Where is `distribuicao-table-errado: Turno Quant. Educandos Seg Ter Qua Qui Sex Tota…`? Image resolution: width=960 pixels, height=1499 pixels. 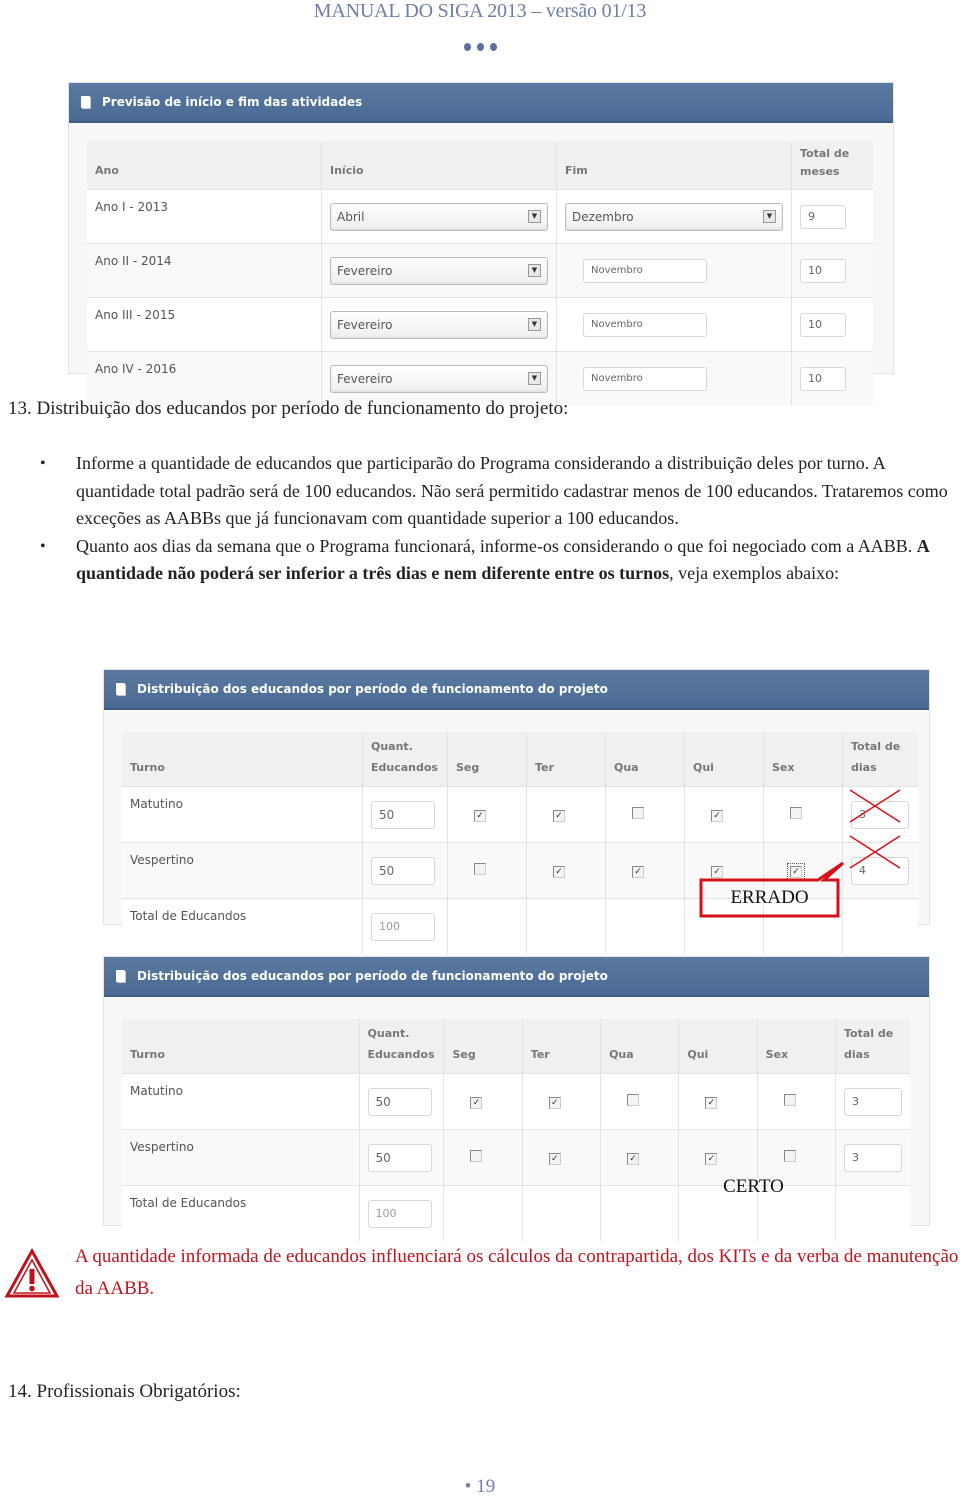 distribuicao-table-errado: Turno Quant. Educandos Seg Ter Qua Qui Sex Tota… is located at coordinates (520, 843).